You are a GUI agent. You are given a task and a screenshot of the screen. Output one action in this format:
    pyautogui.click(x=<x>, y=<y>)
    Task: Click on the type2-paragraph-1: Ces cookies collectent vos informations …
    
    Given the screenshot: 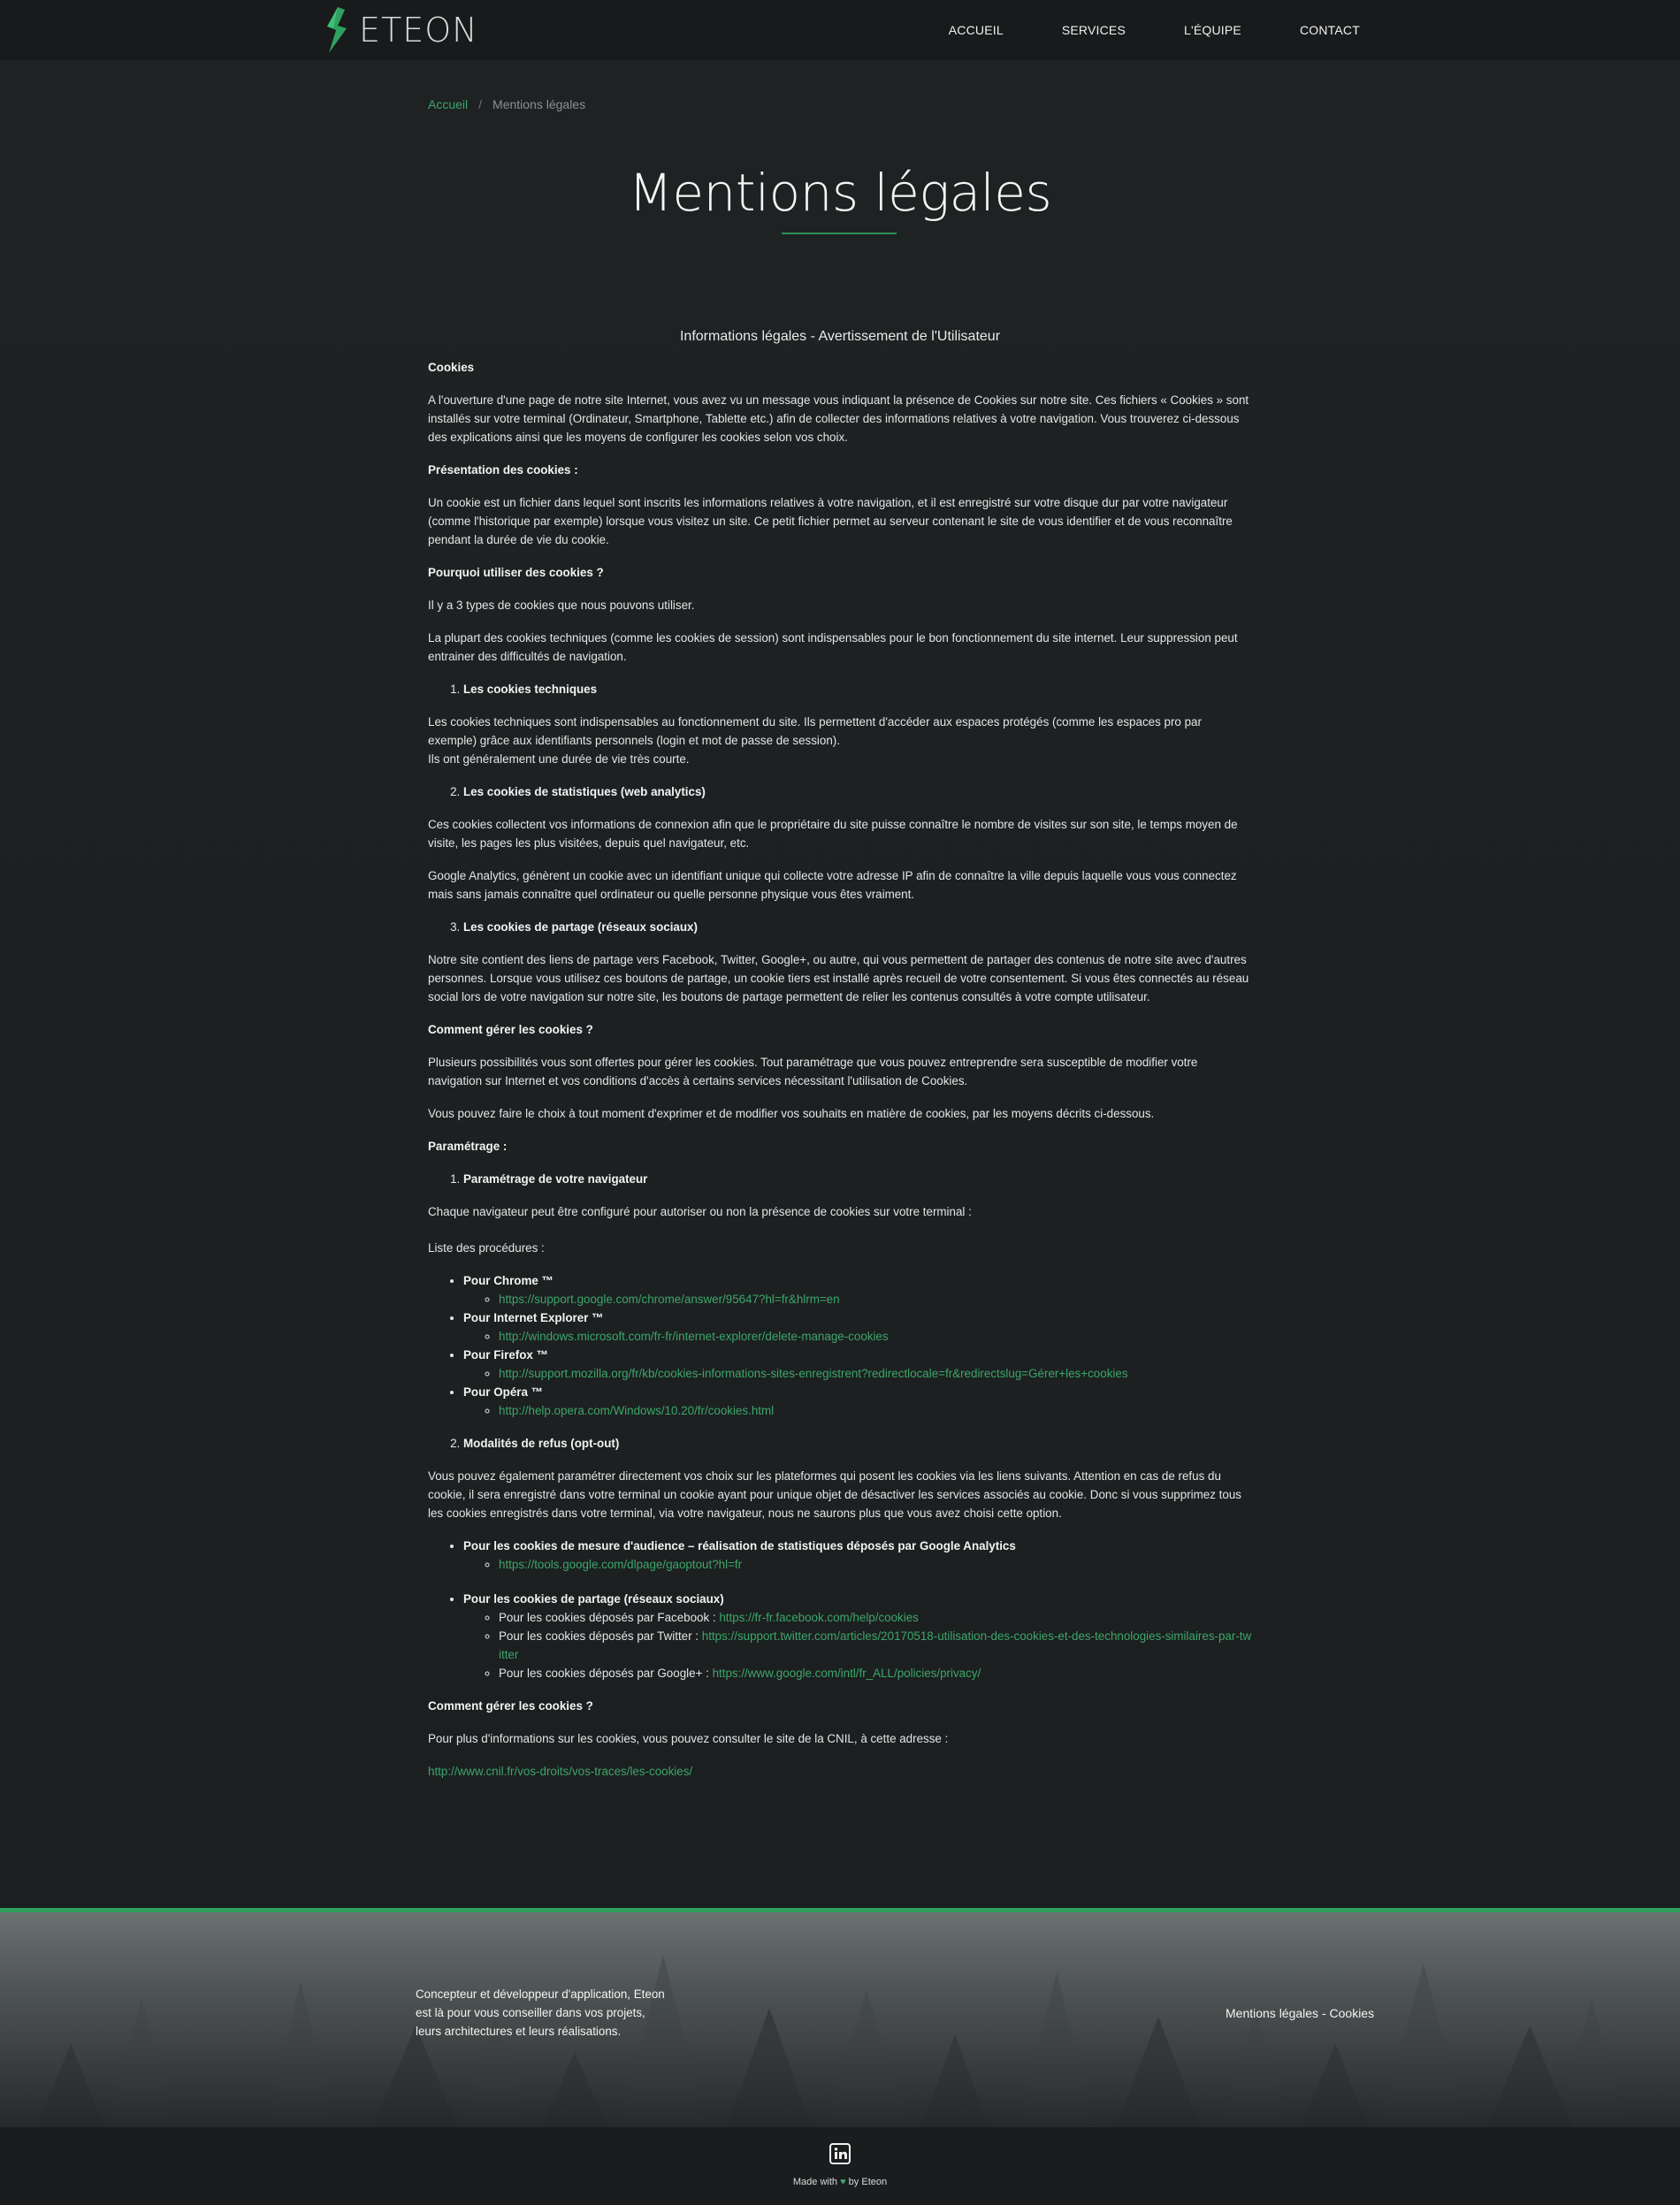 What is the action you would take?
    pyautogui.click(x=833, y=834)
    